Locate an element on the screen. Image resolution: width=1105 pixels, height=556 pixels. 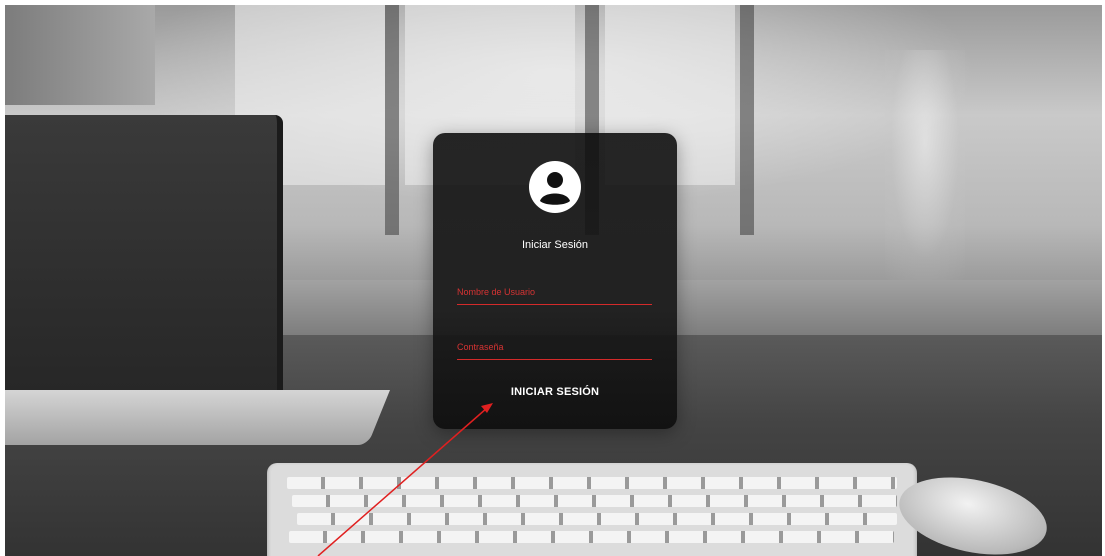
user-circle-icon is located at coordinates (555, 187).